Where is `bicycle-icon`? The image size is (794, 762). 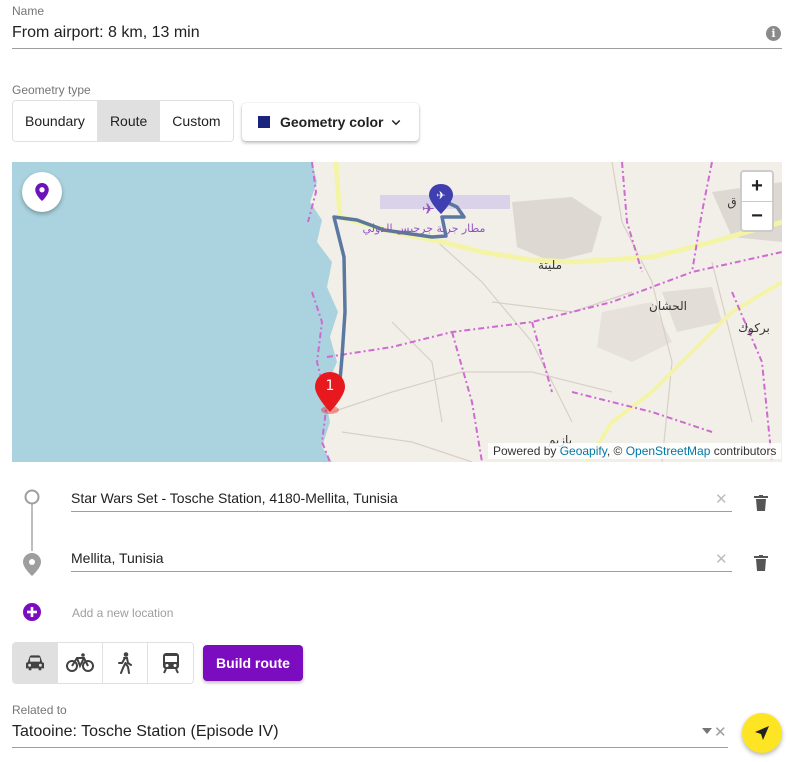
bicycle-icon is located at coordinates (80, 662).